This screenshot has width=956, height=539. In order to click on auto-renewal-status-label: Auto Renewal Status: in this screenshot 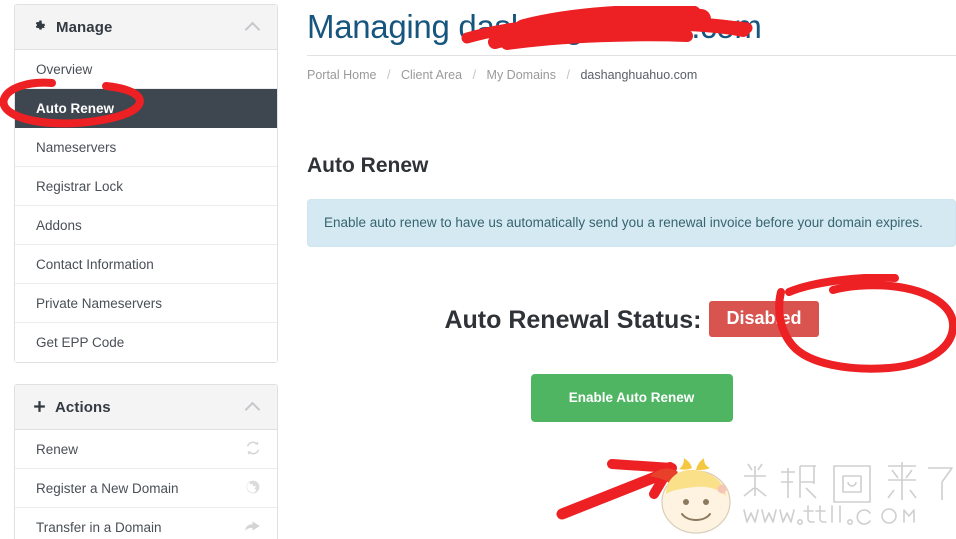, I will do `click(573, 319)`.